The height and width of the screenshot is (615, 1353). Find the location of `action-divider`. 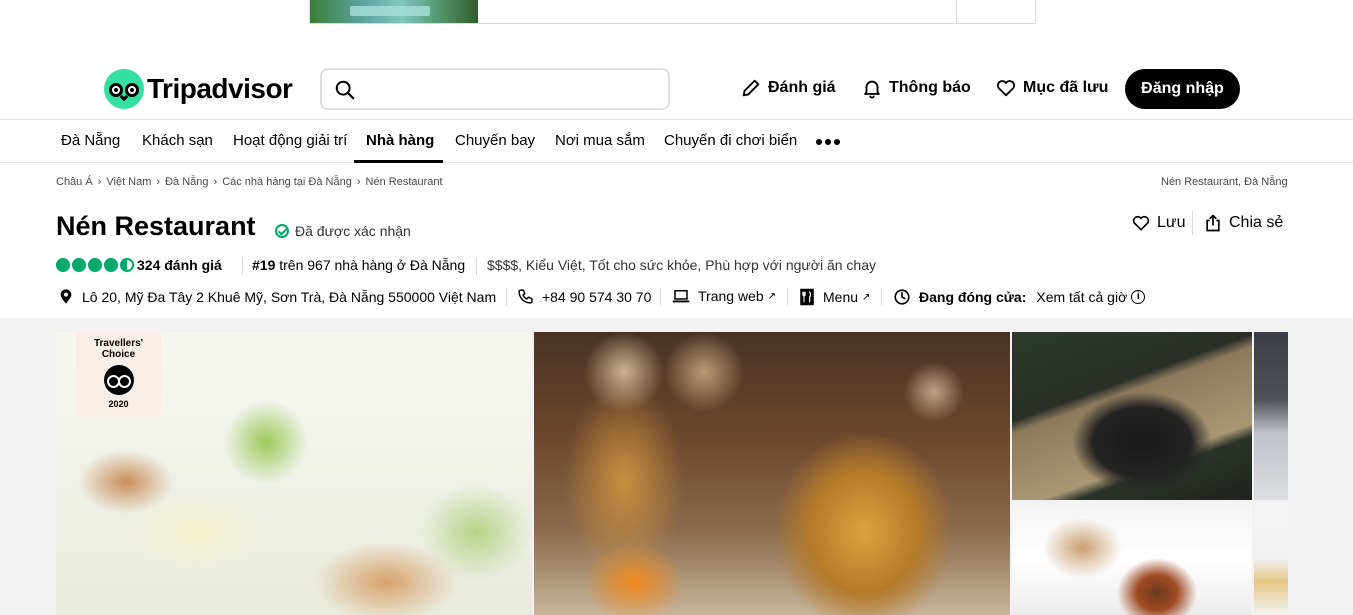

action-divider is located at coordinates (1192, 223).